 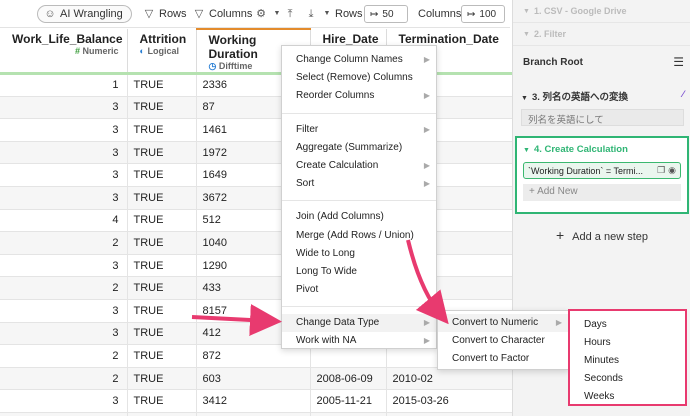 What do you see at coordinates (627, 379) in the screenshot?
I see `menu-item-seconds: Seconds` at bounding box center [627, 379].